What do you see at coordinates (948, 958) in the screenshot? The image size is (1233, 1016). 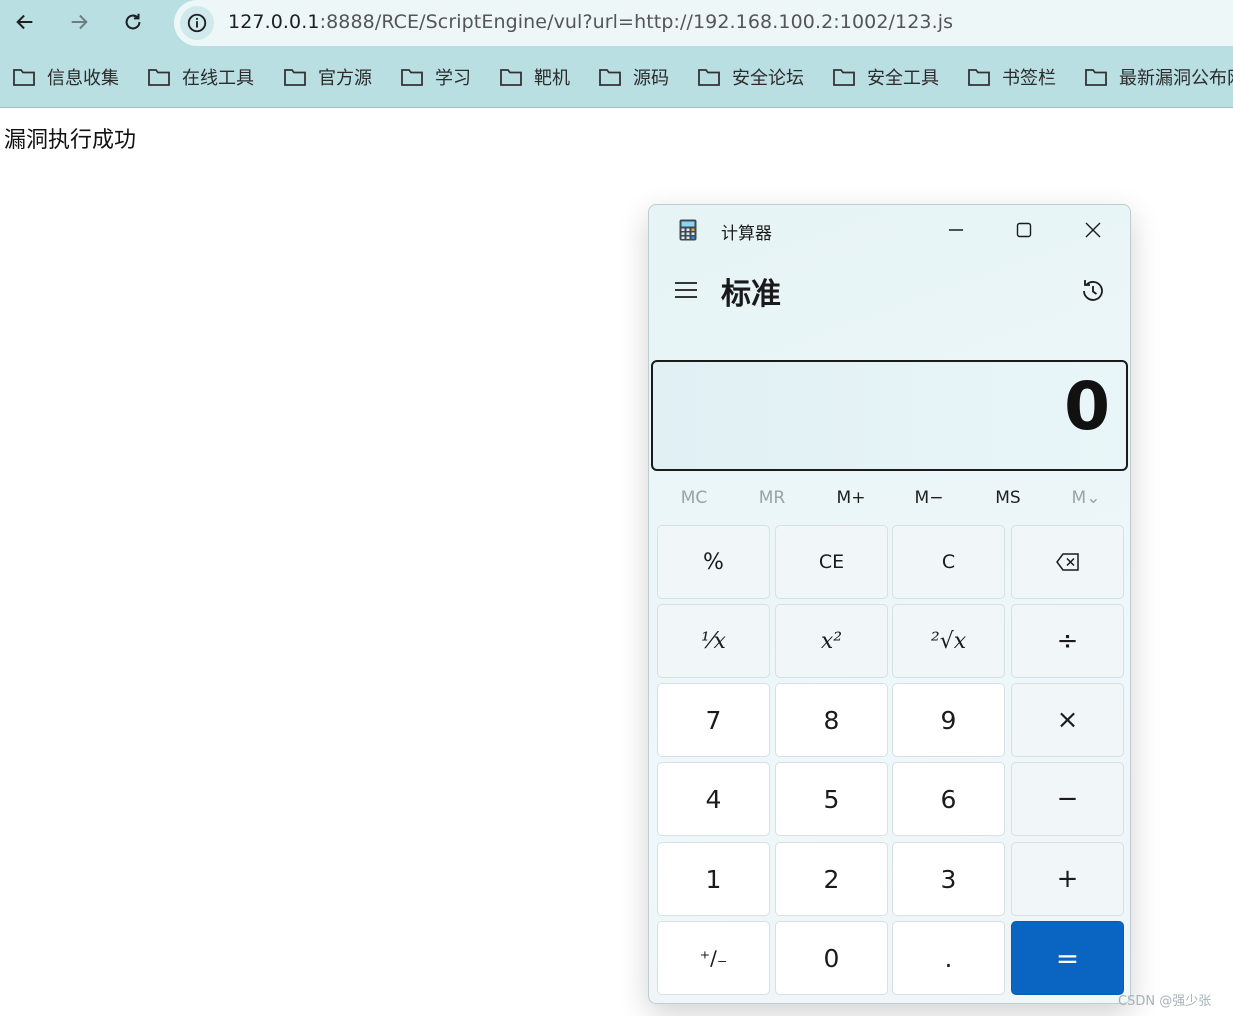 I see `decimal-key: .` at bounding box center [948, 958].